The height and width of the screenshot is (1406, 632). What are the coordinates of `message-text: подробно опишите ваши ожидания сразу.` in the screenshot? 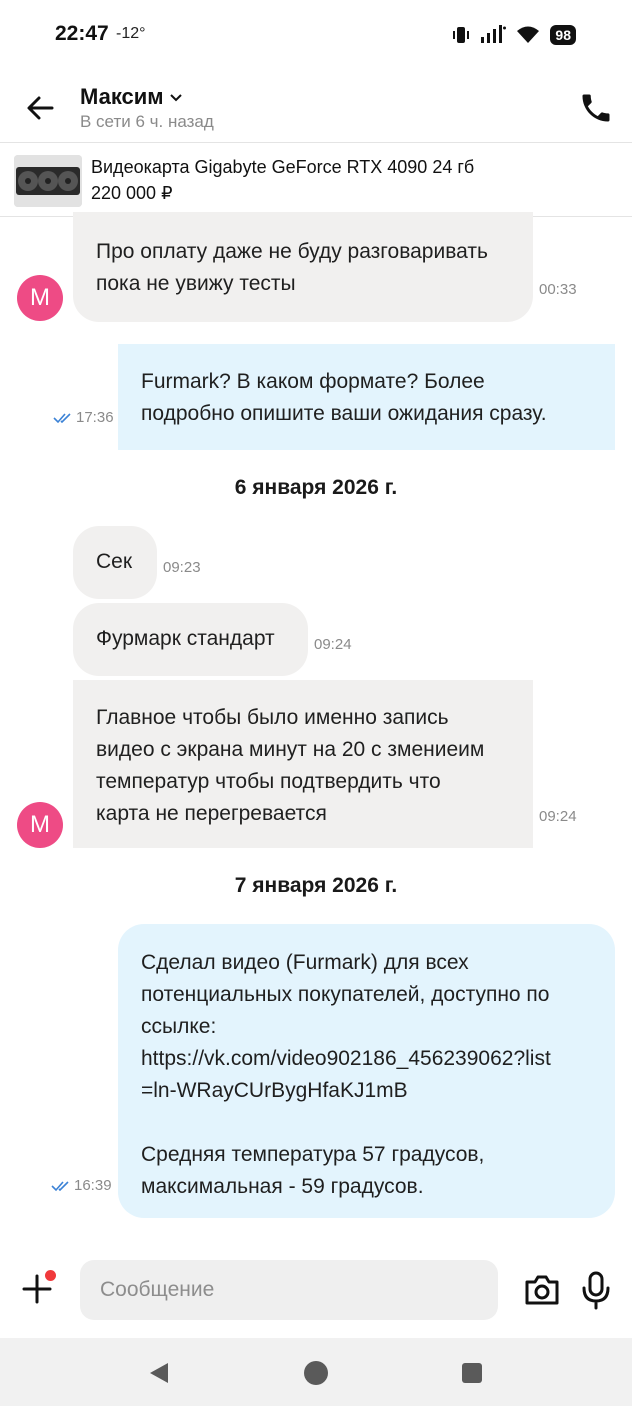 It's located at (344, 413).